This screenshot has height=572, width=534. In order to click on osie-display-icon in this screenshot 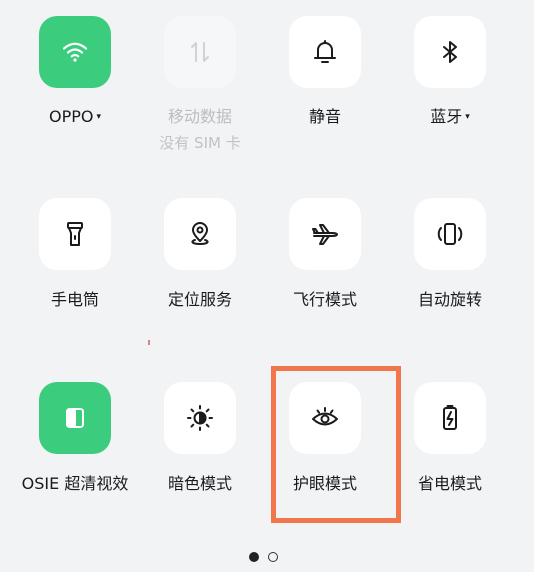, I will do `click(75, 418)`.